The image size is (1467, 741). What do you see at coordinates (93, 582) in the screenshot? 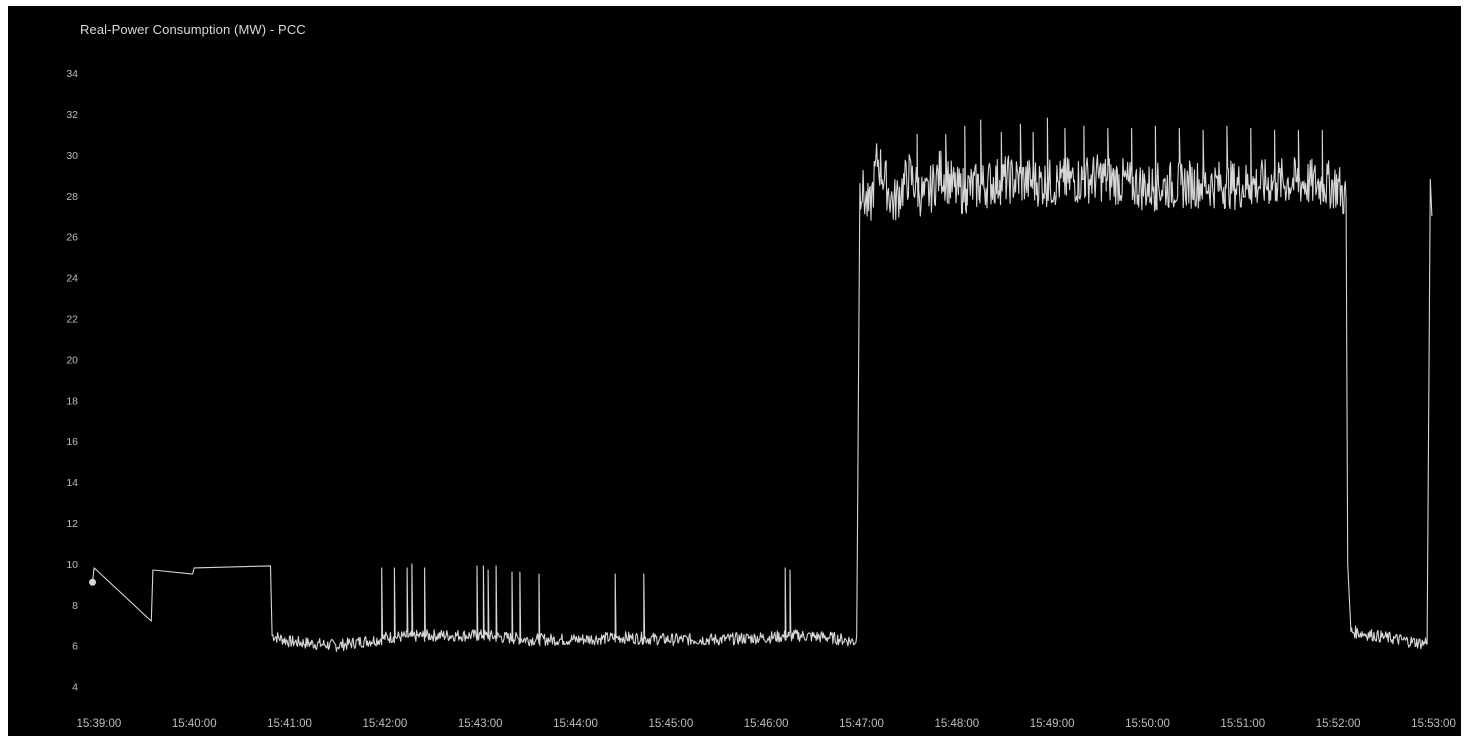
I see `start-point-marker` at bounding box center [93, 582].